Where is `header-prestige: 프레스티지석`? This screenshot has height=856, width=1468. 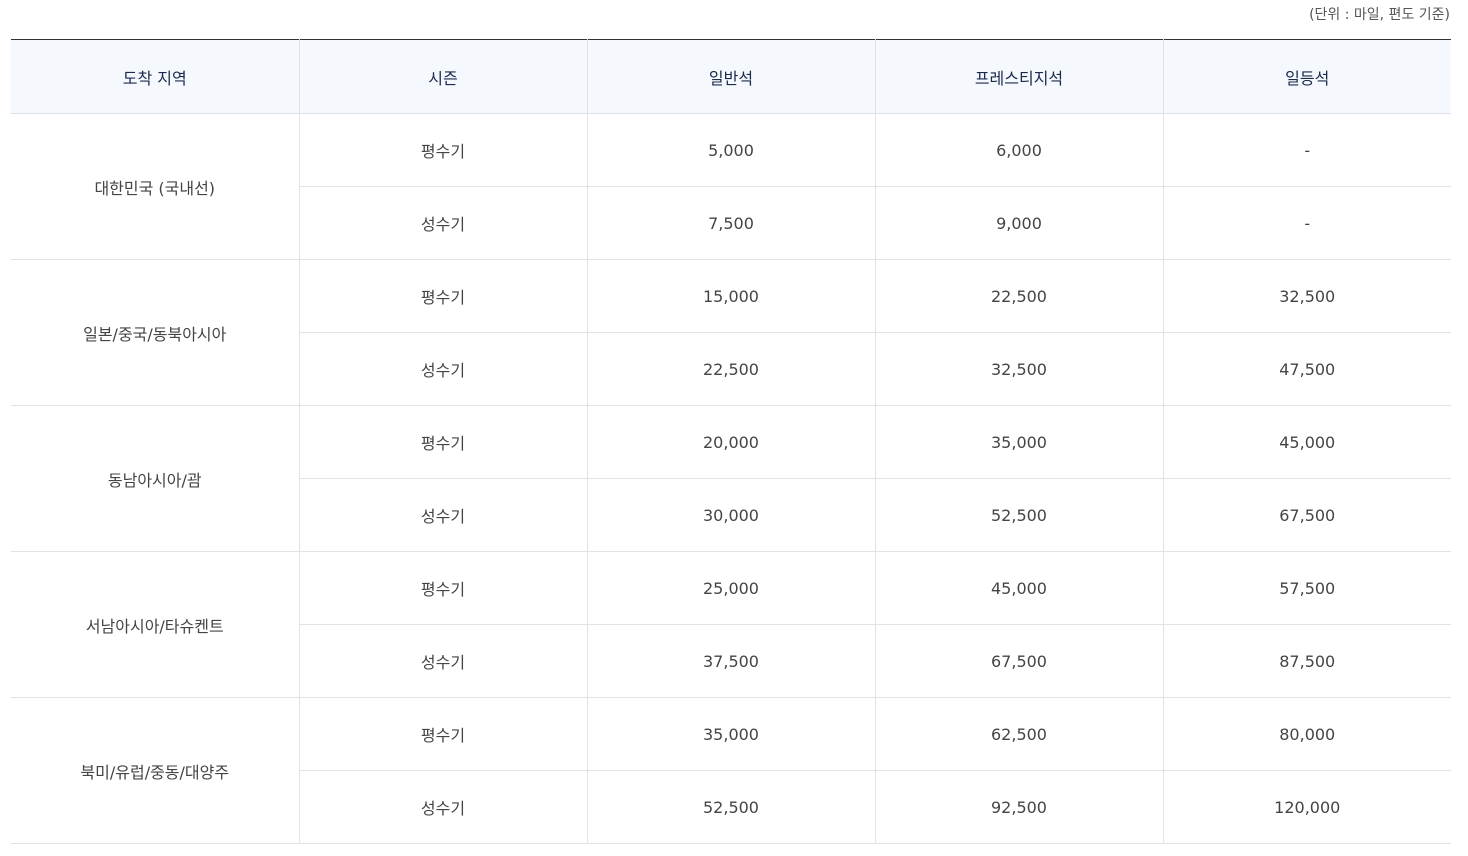
header-prestige: 프레스티지석 is located at coordinates (1018, 76).